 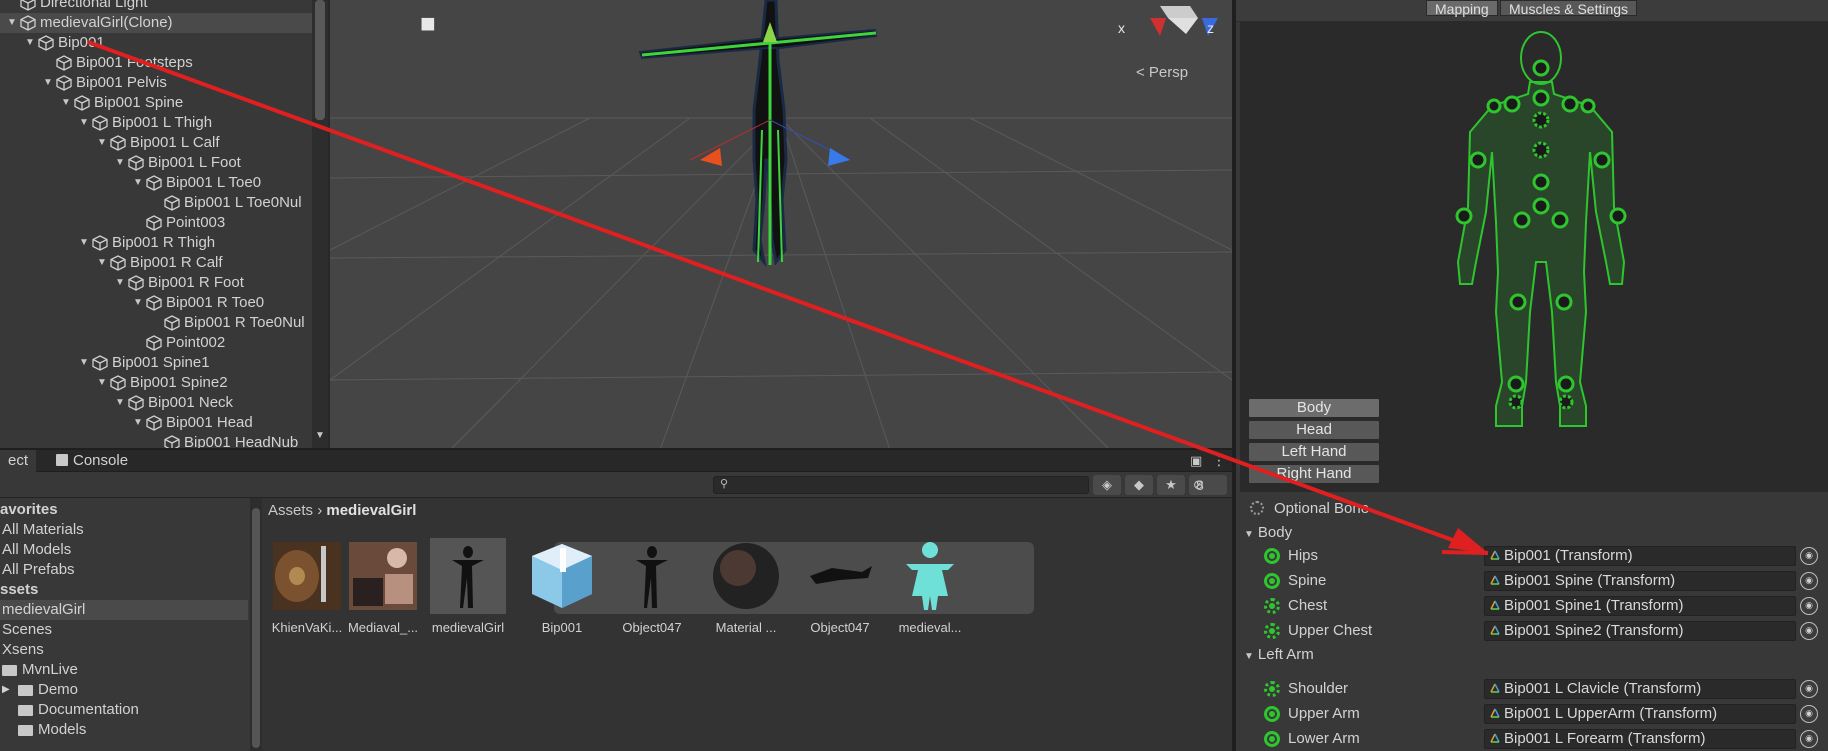 What do you see at coordinates (156, 263) in the screenshot?
I see `hierarchy-item: ▼ Bip001 R Calf` at bounding box center [156, 263].